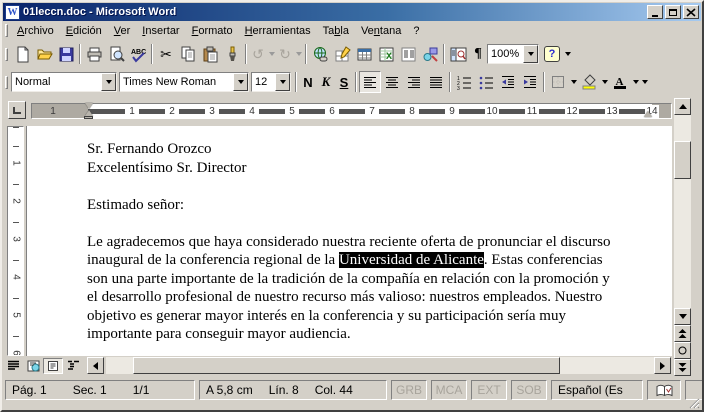  Describe the element at coordinates (662, 365) in the screenshot. I see `scroll-right-button` at that location.